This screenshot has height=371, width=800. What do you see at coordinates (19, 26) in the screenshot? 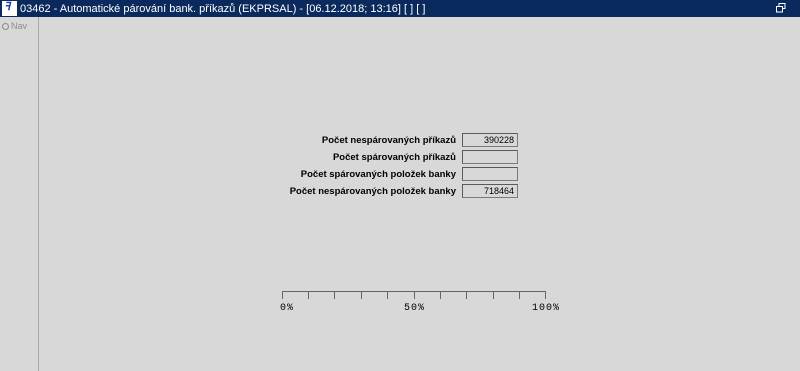
I see `nav-label: Nav` at bounding box center [19, 26].